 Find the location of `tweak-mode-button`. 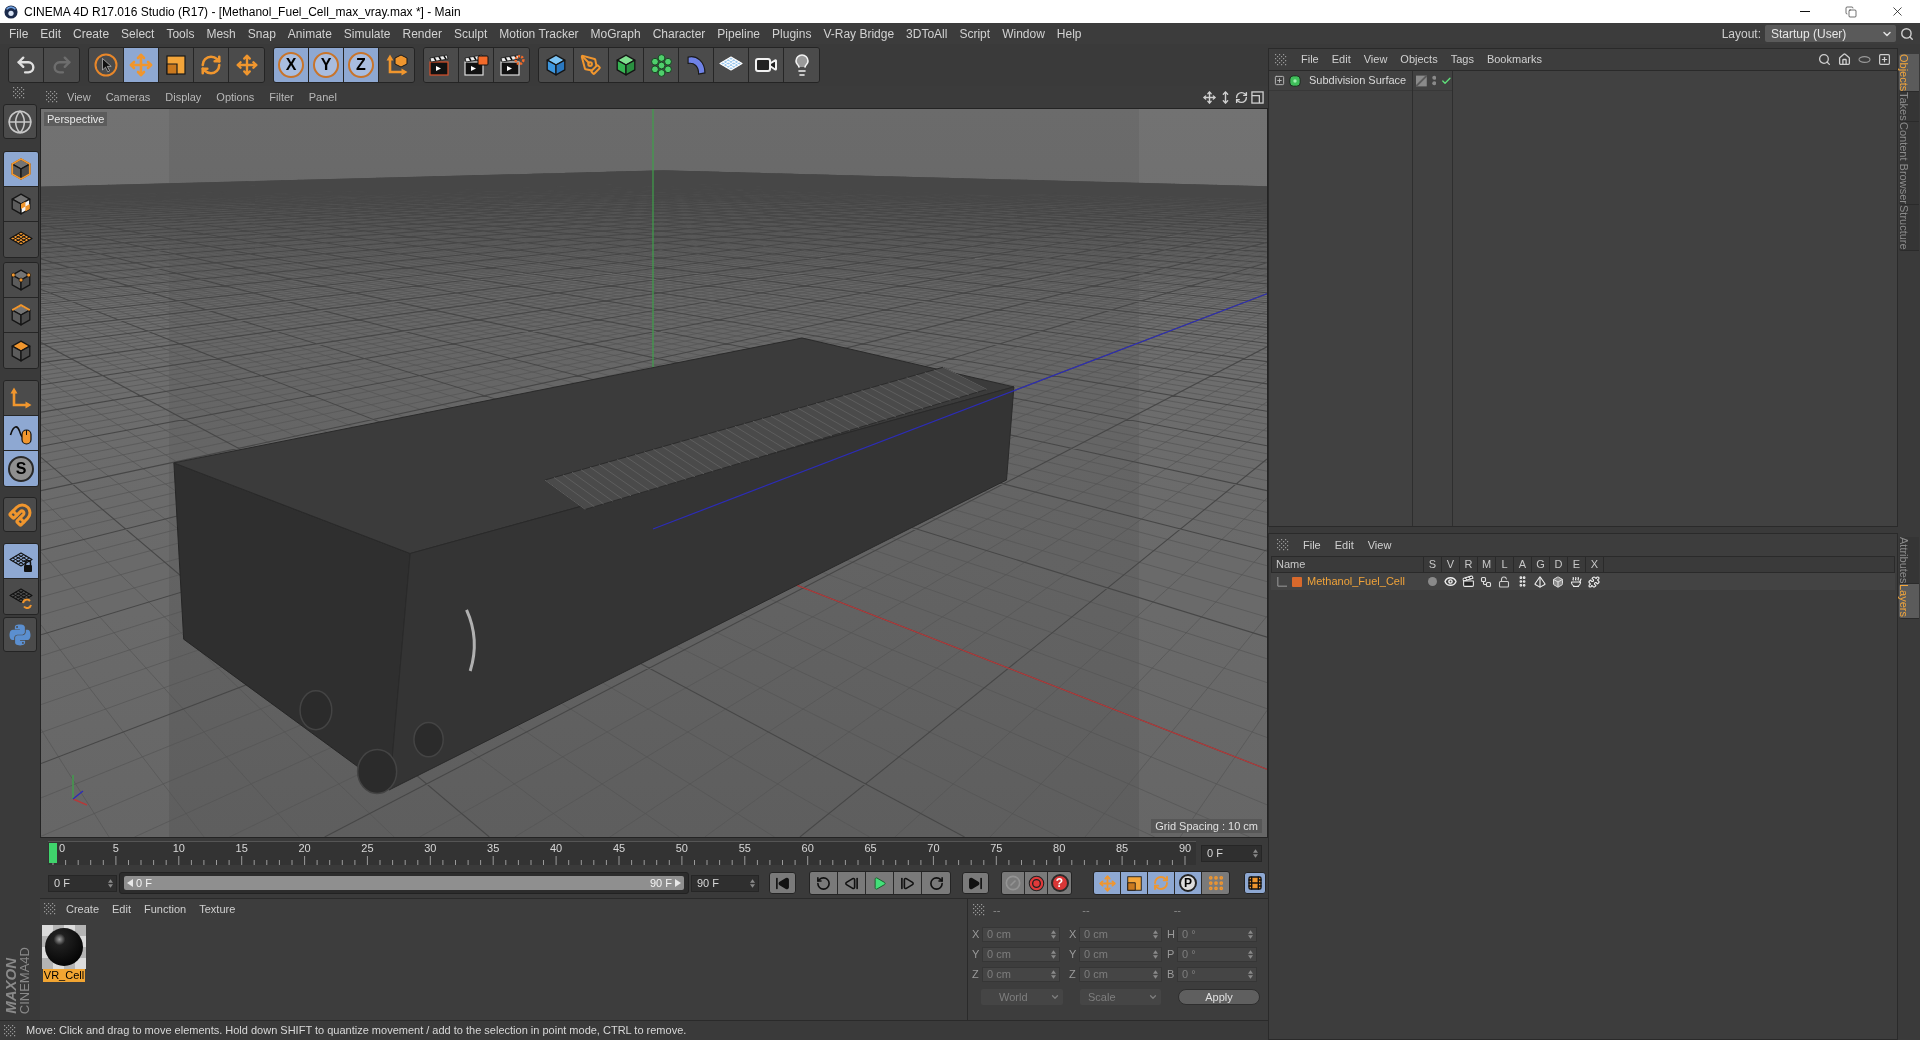

tweak-mode-button is located at coordinates (21, 433).